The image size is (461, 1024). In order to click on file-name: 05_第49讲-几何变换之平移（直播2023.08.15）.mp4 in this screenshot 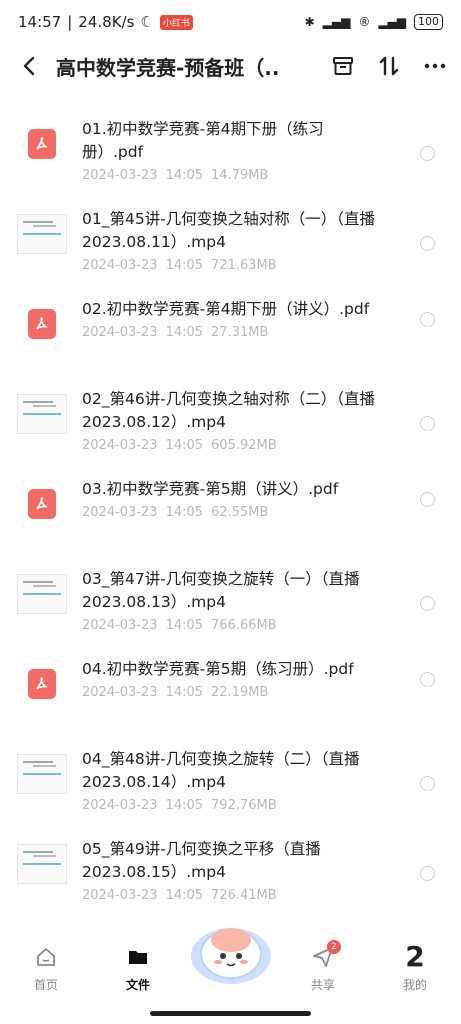, I will do `click(201, 860)`.